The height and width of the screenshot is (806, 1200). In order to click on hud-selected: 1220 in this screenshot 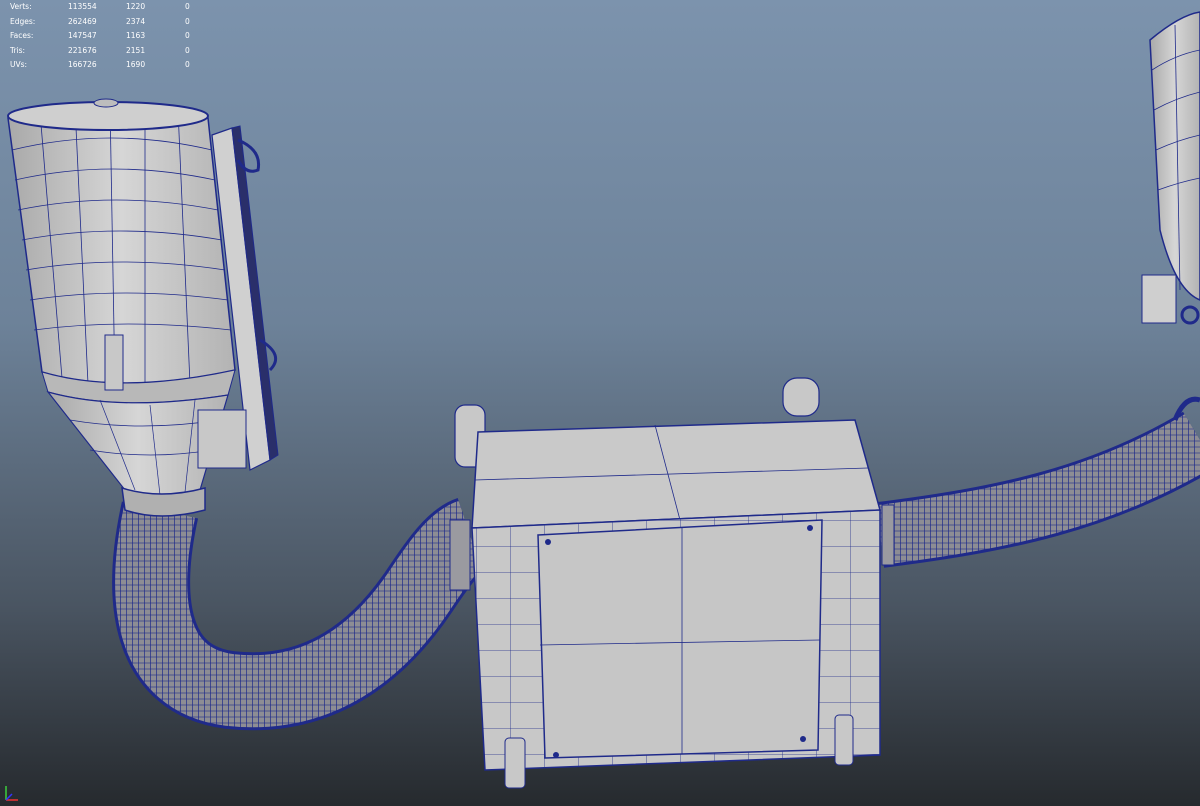, I will do `click(136, 6)`.